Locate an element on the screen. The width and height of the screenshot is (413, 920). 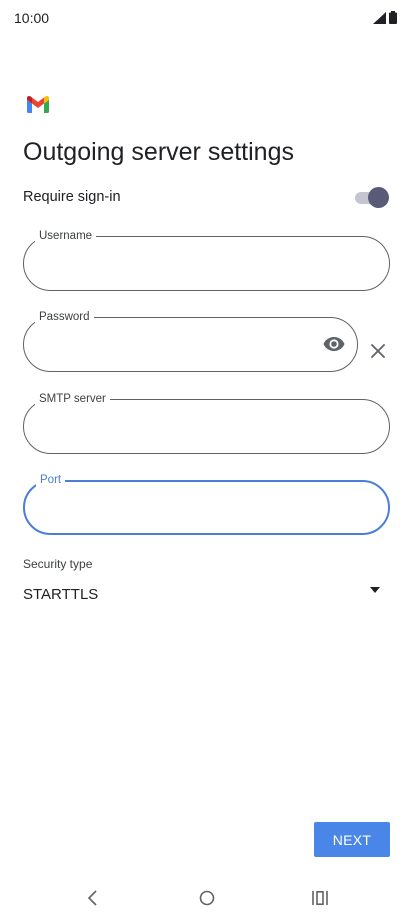
port-label: Port is located at coordinates (51, 480).